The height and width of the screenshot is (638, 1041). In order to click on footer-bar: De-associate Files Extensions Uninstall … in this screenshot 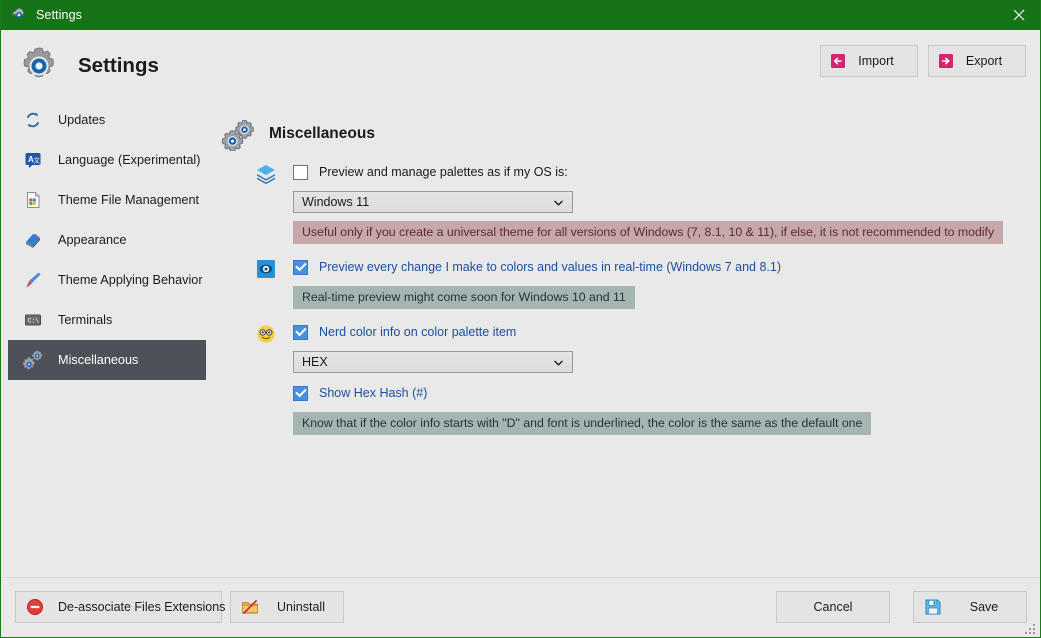, I will do `click(521, 606)`.